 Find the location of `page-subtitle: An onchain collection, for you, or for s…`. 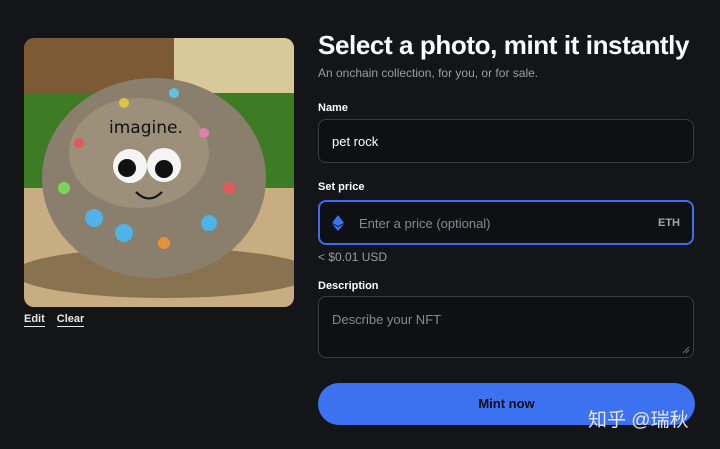

page-subtitle: An onchain collection, for you, or for s… is located at coordinates (428, 73).